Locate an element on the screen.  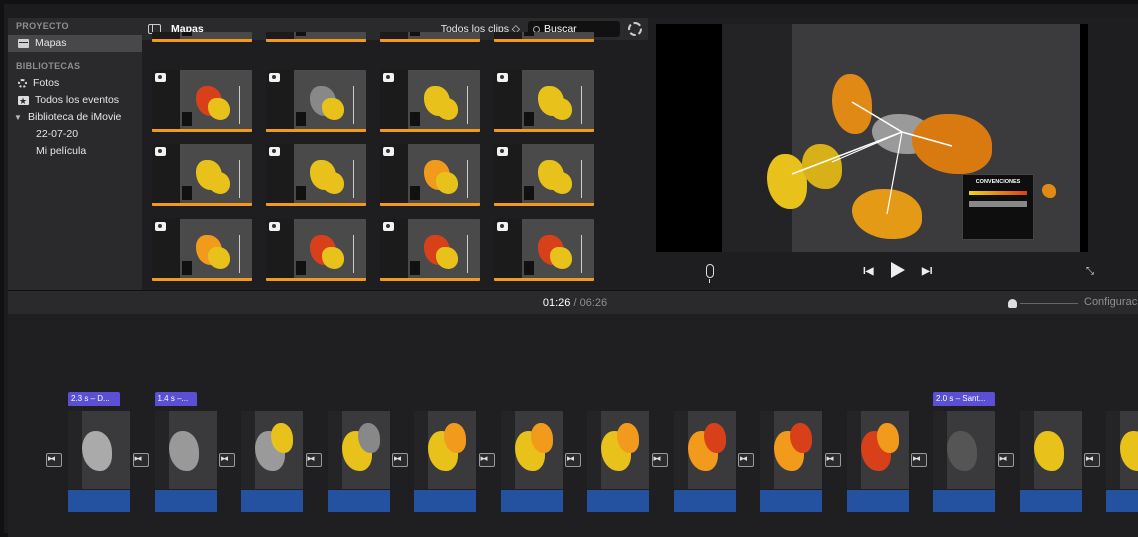
sidebar-item-library: ▼ Biblioteca de iMovie is located at coordinates (75, 117).